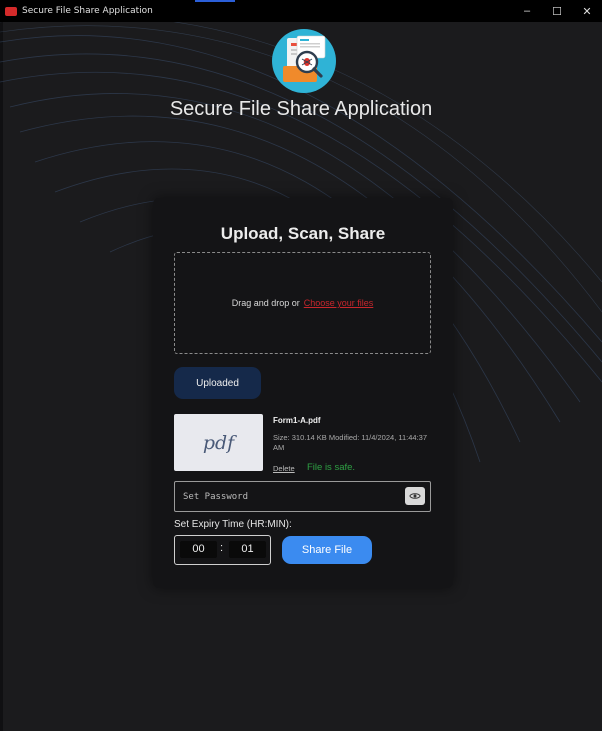 The height and width of the screenshot is (731, 602). What do you see at coordinates (11, 11) in the screenshot?
I see `app-icon` at bounding box center [11, 11].